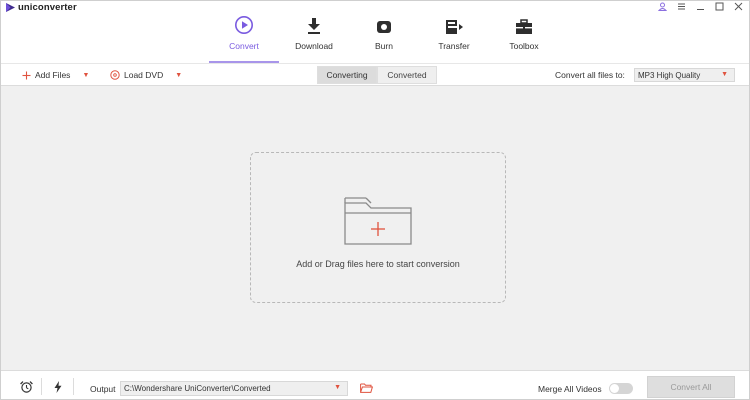 This screenshot has width=750, height=400. Describe the element at coordinates (590, 75) in the screenshot. I see `convert-all-files-label: Convert all files to:` at that location.